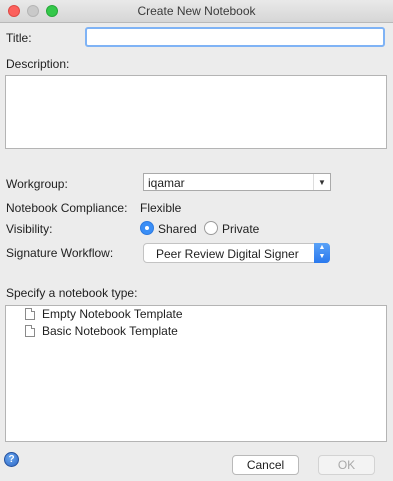 The height and width of the screenshot is (481, 393). What do you see at coordinates (19, 38) in the screenshot?
I see `title-label: Title:` at bounding box center [19, 38].